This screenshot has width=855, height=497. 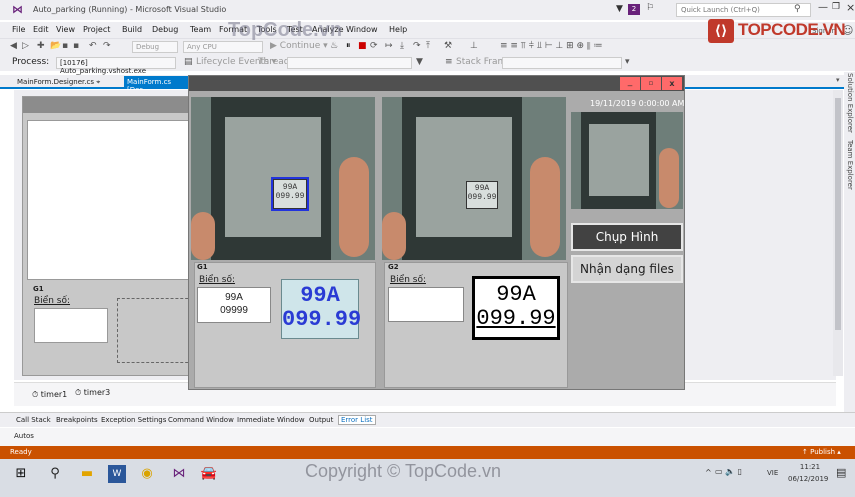 What do you see at coordinates (157, 85) in the screenshot?
I see `tab-mainform-design: MainForm.cs [Des` at bounding box center [157, 85].